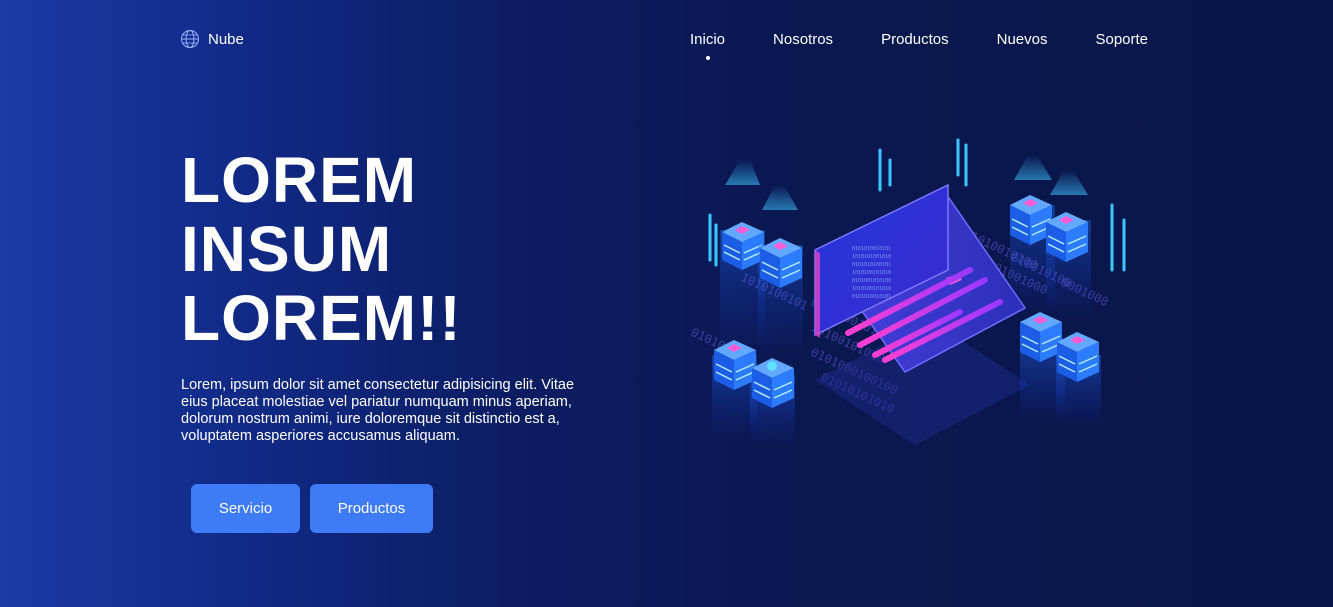  I want to click on nav-link-soporte: Soporte, so click(1121, 39).